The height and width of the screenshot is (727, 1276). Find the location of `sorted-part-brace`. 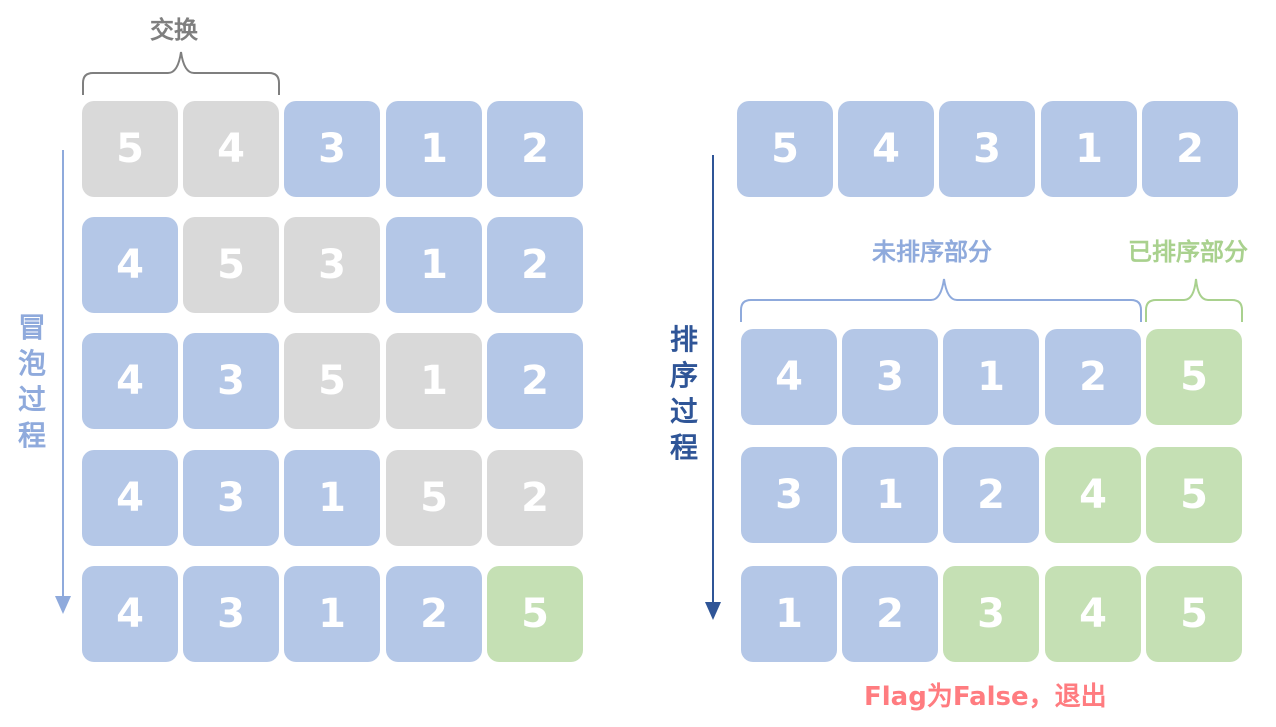

sorted-part-brace is located at coordinates (1194, 300).